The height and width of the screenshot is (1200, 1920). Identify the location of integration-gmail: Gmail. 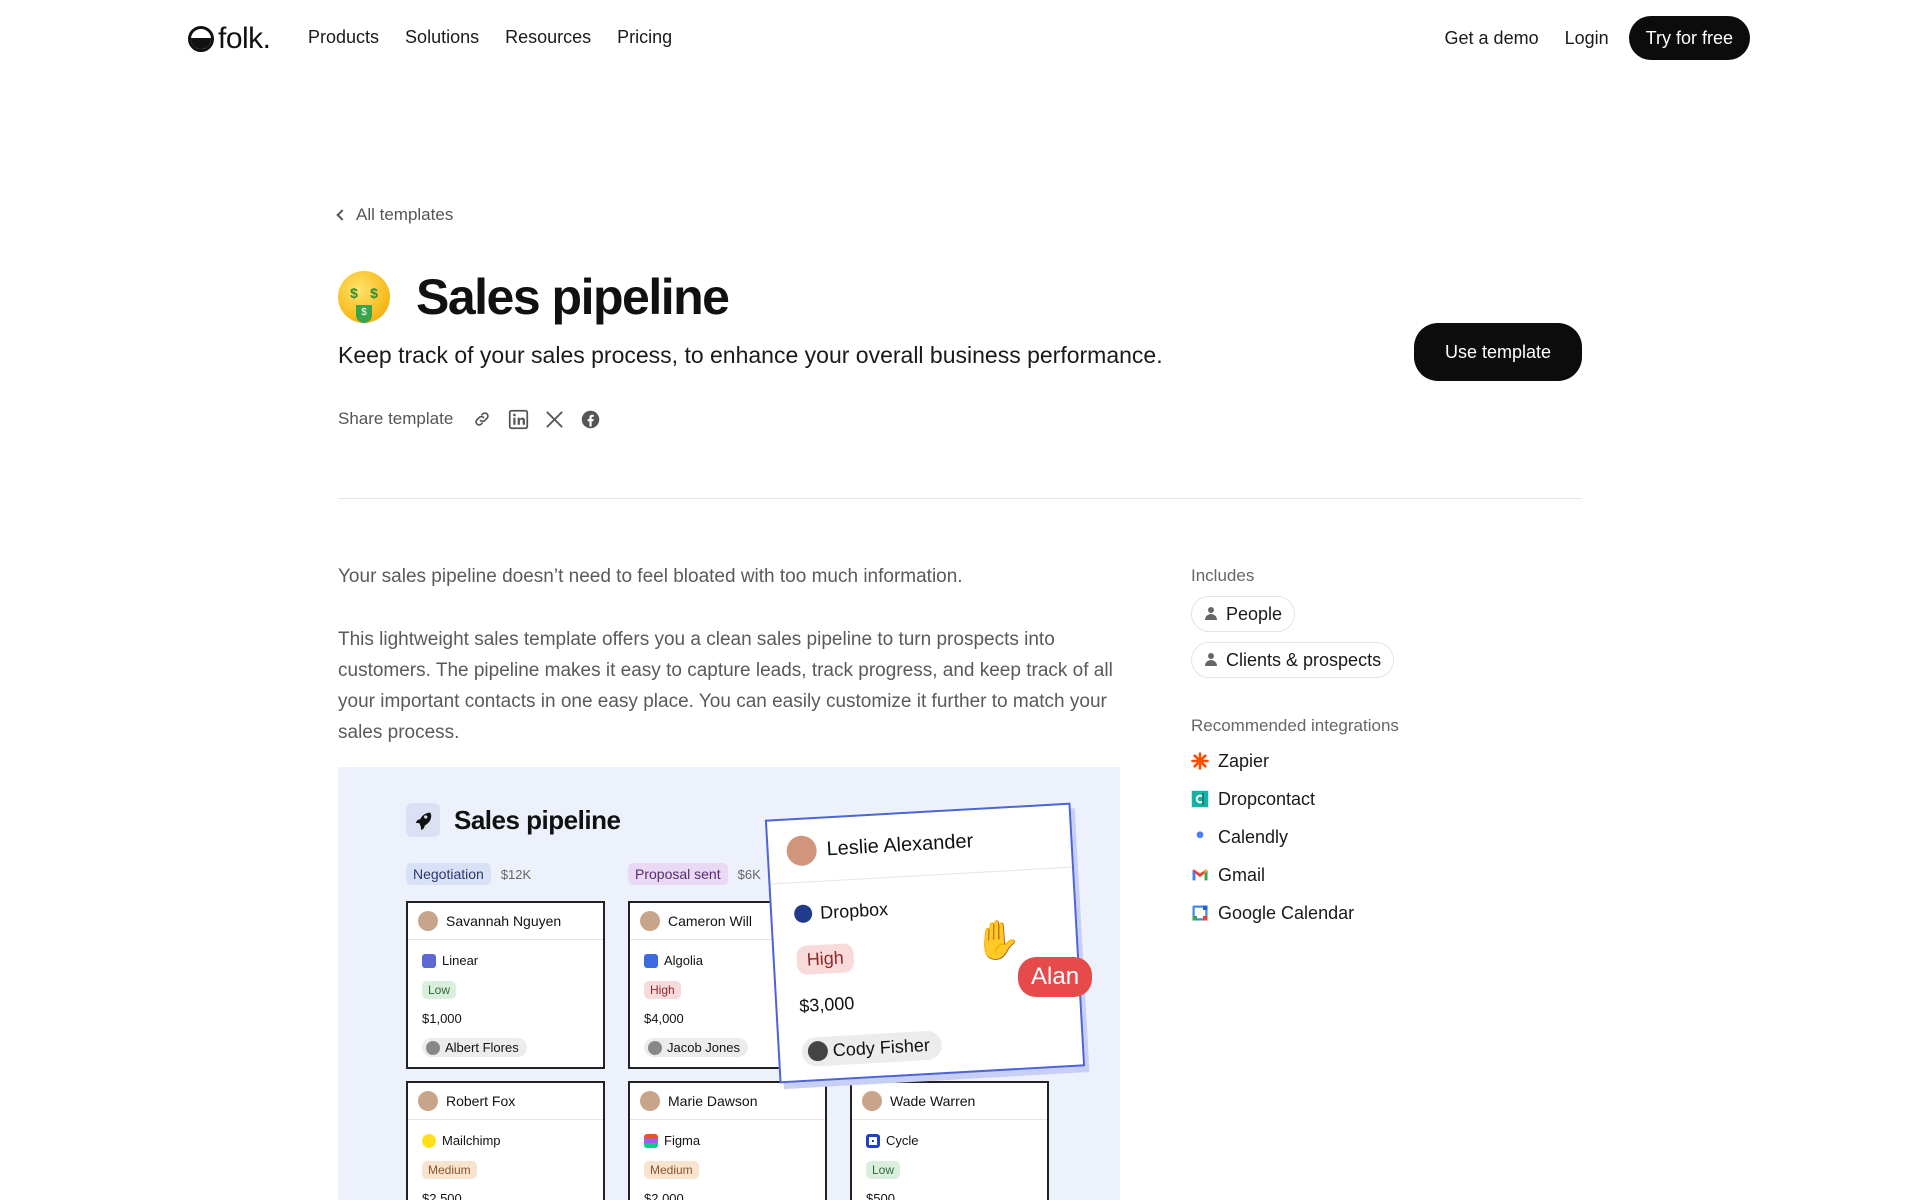
(1371, 875).